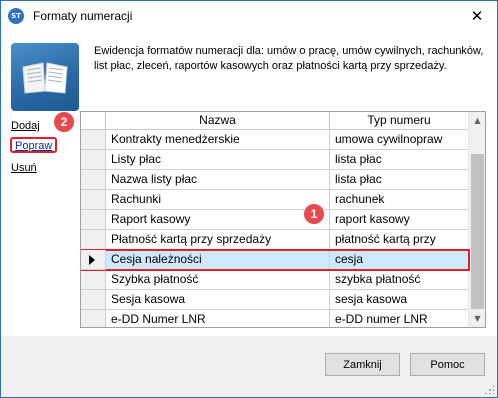  I want to click on scroll-down-icon: ▼, so click(477, 318).